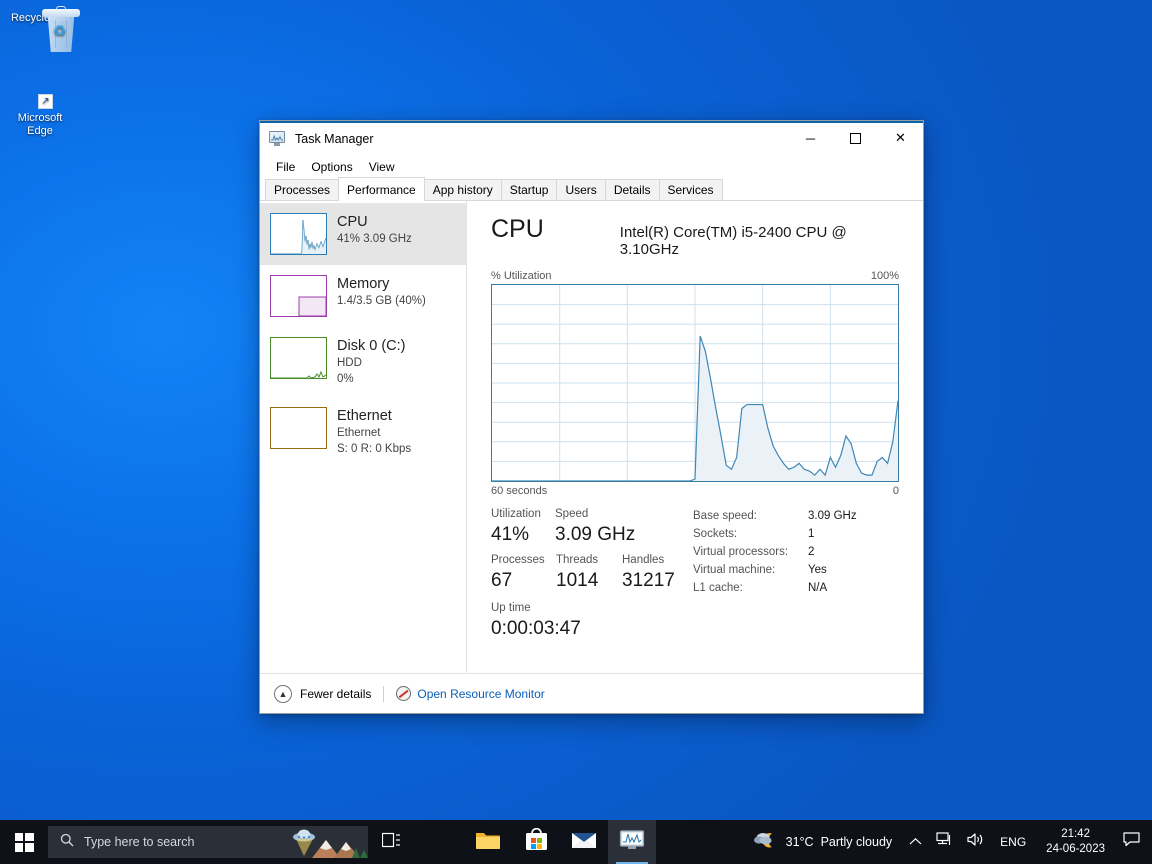 The width and height of the screenshot is (1152, 864). I want to click on graph-axis-label-top-right: 100%, so click(884, 276).